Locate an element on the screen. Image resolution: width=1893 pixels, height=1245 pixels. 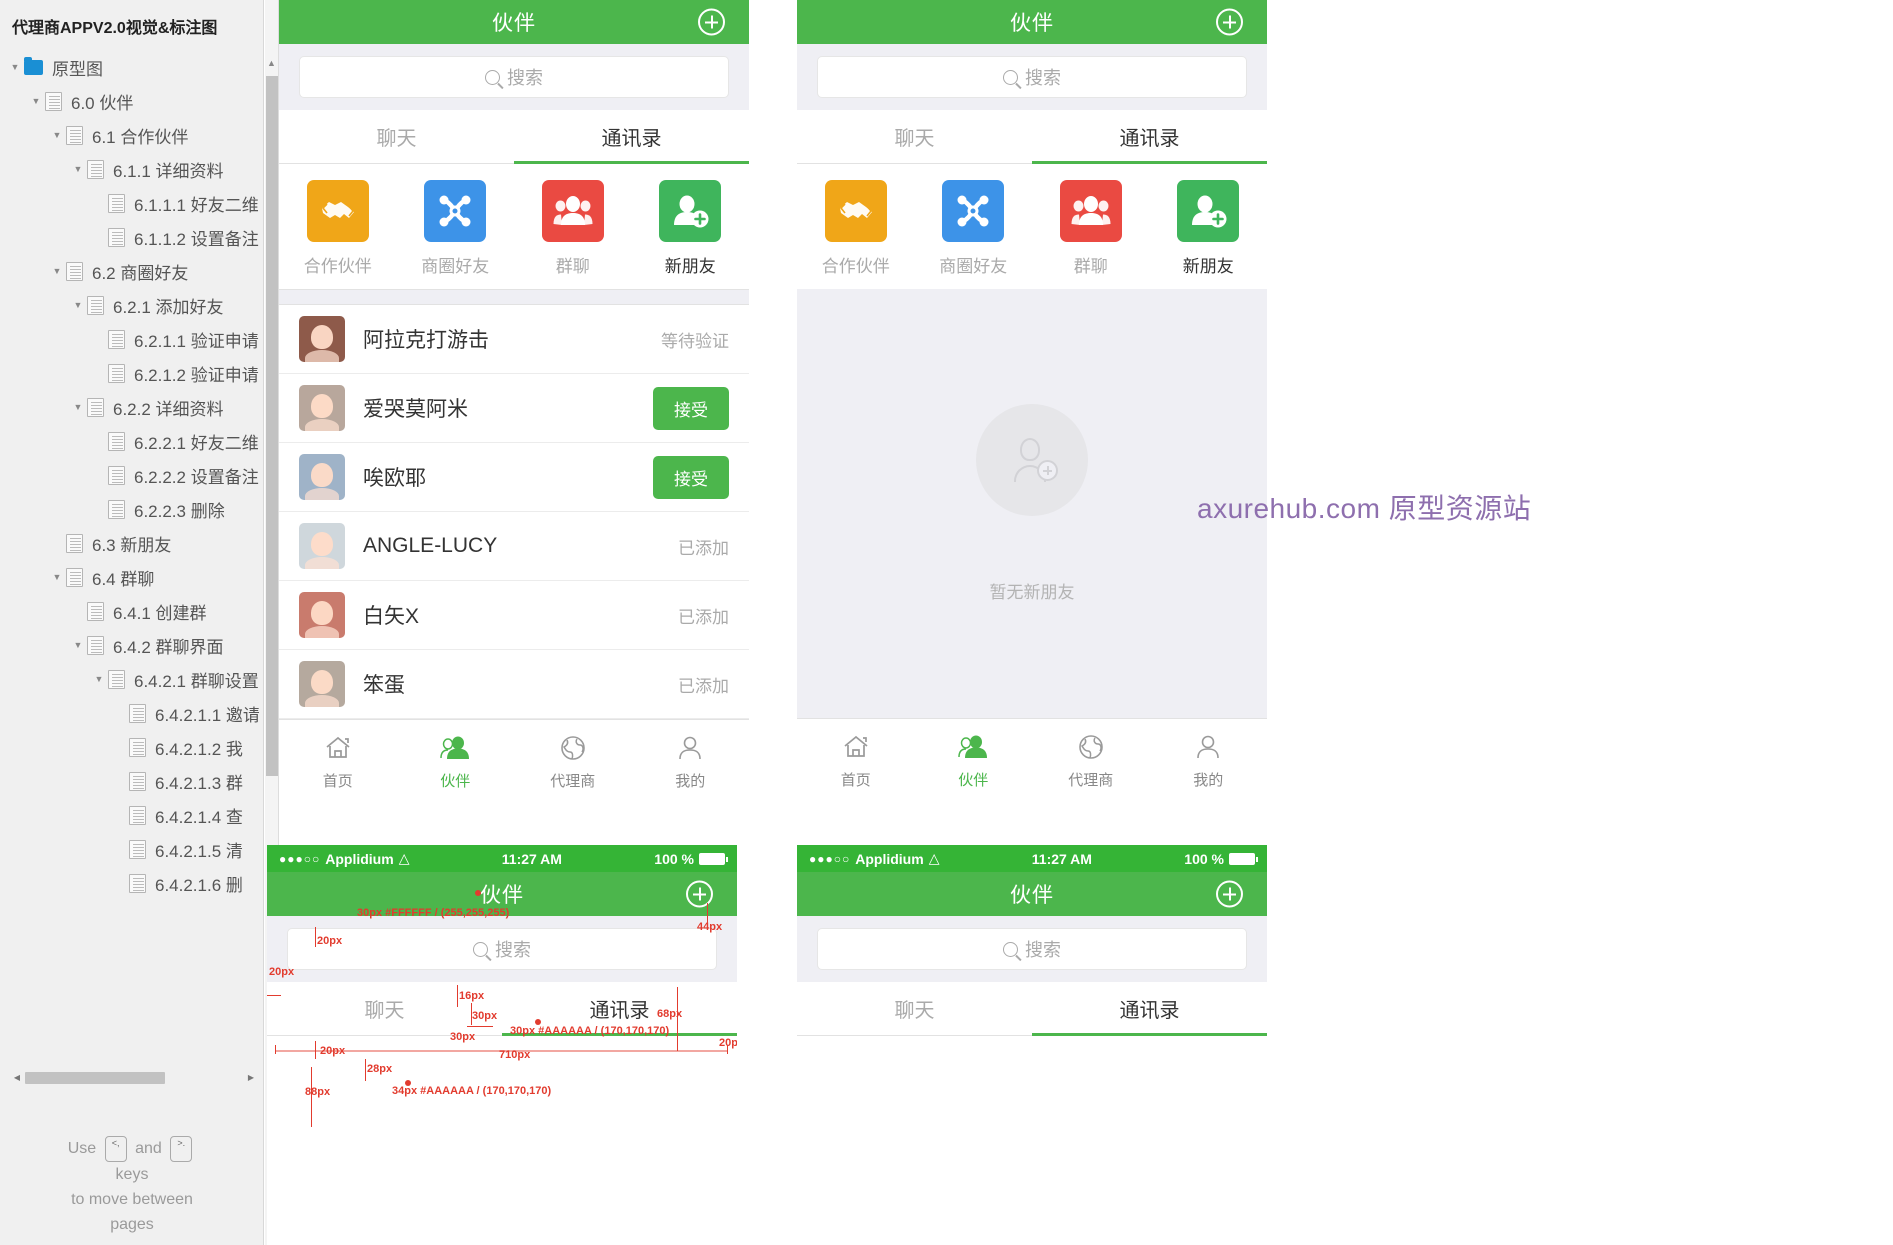
tree-item: ▼6.2.1.2 验证申请 is located at coordinates (131, 373).